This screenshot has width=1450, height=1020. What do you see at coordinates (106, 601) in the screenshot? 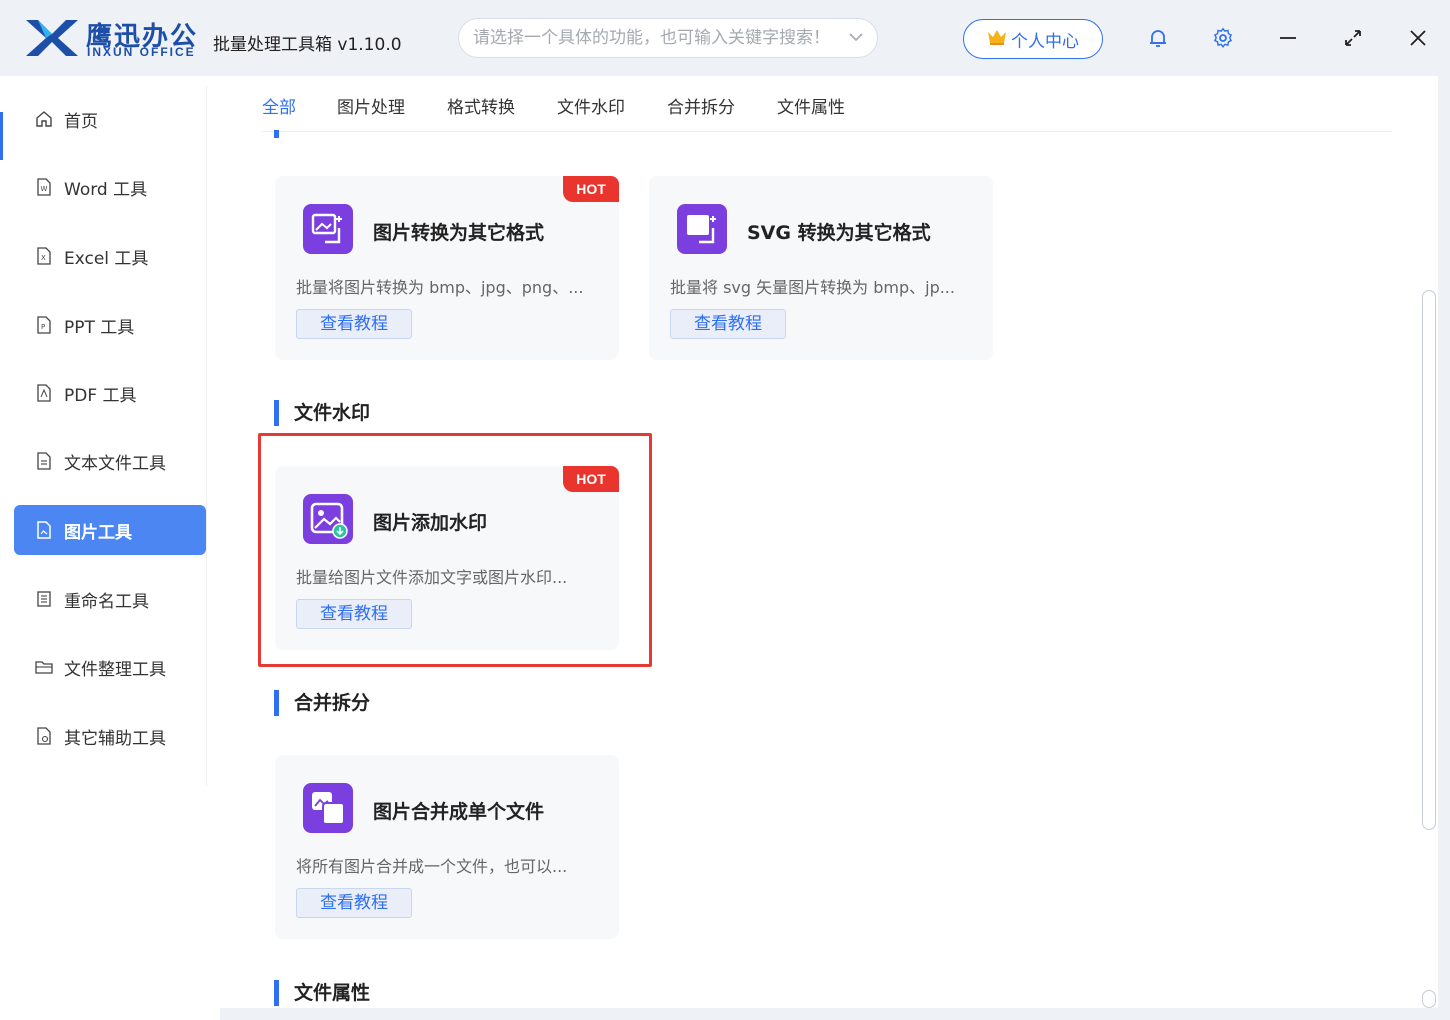
I see `sidebar-item-label: 重命名工具` at bounding box center [106, 601].